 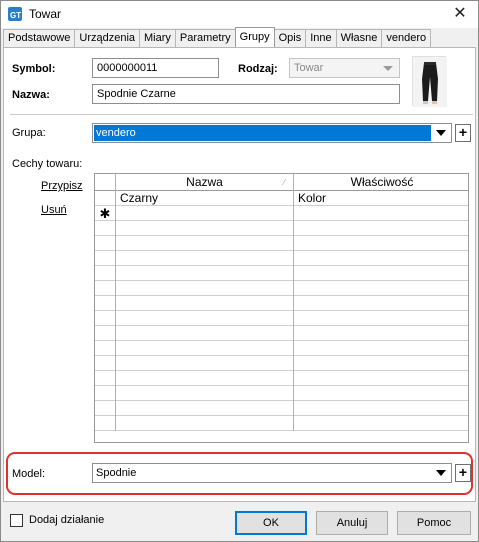 I want to click on pants-image, so click(x=430, y=82).